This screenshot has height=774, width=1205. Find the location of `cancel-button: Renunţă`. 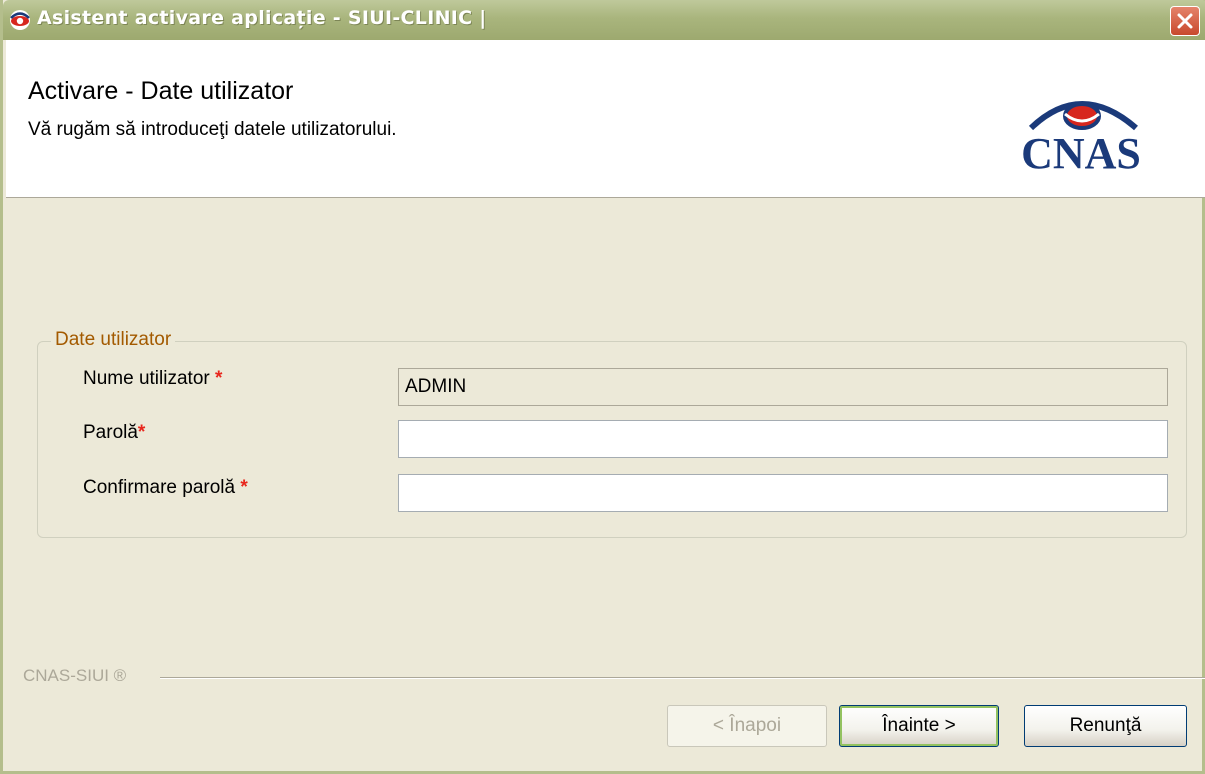

cancel-button: Renunţă is located at coordinates (1105, 726).